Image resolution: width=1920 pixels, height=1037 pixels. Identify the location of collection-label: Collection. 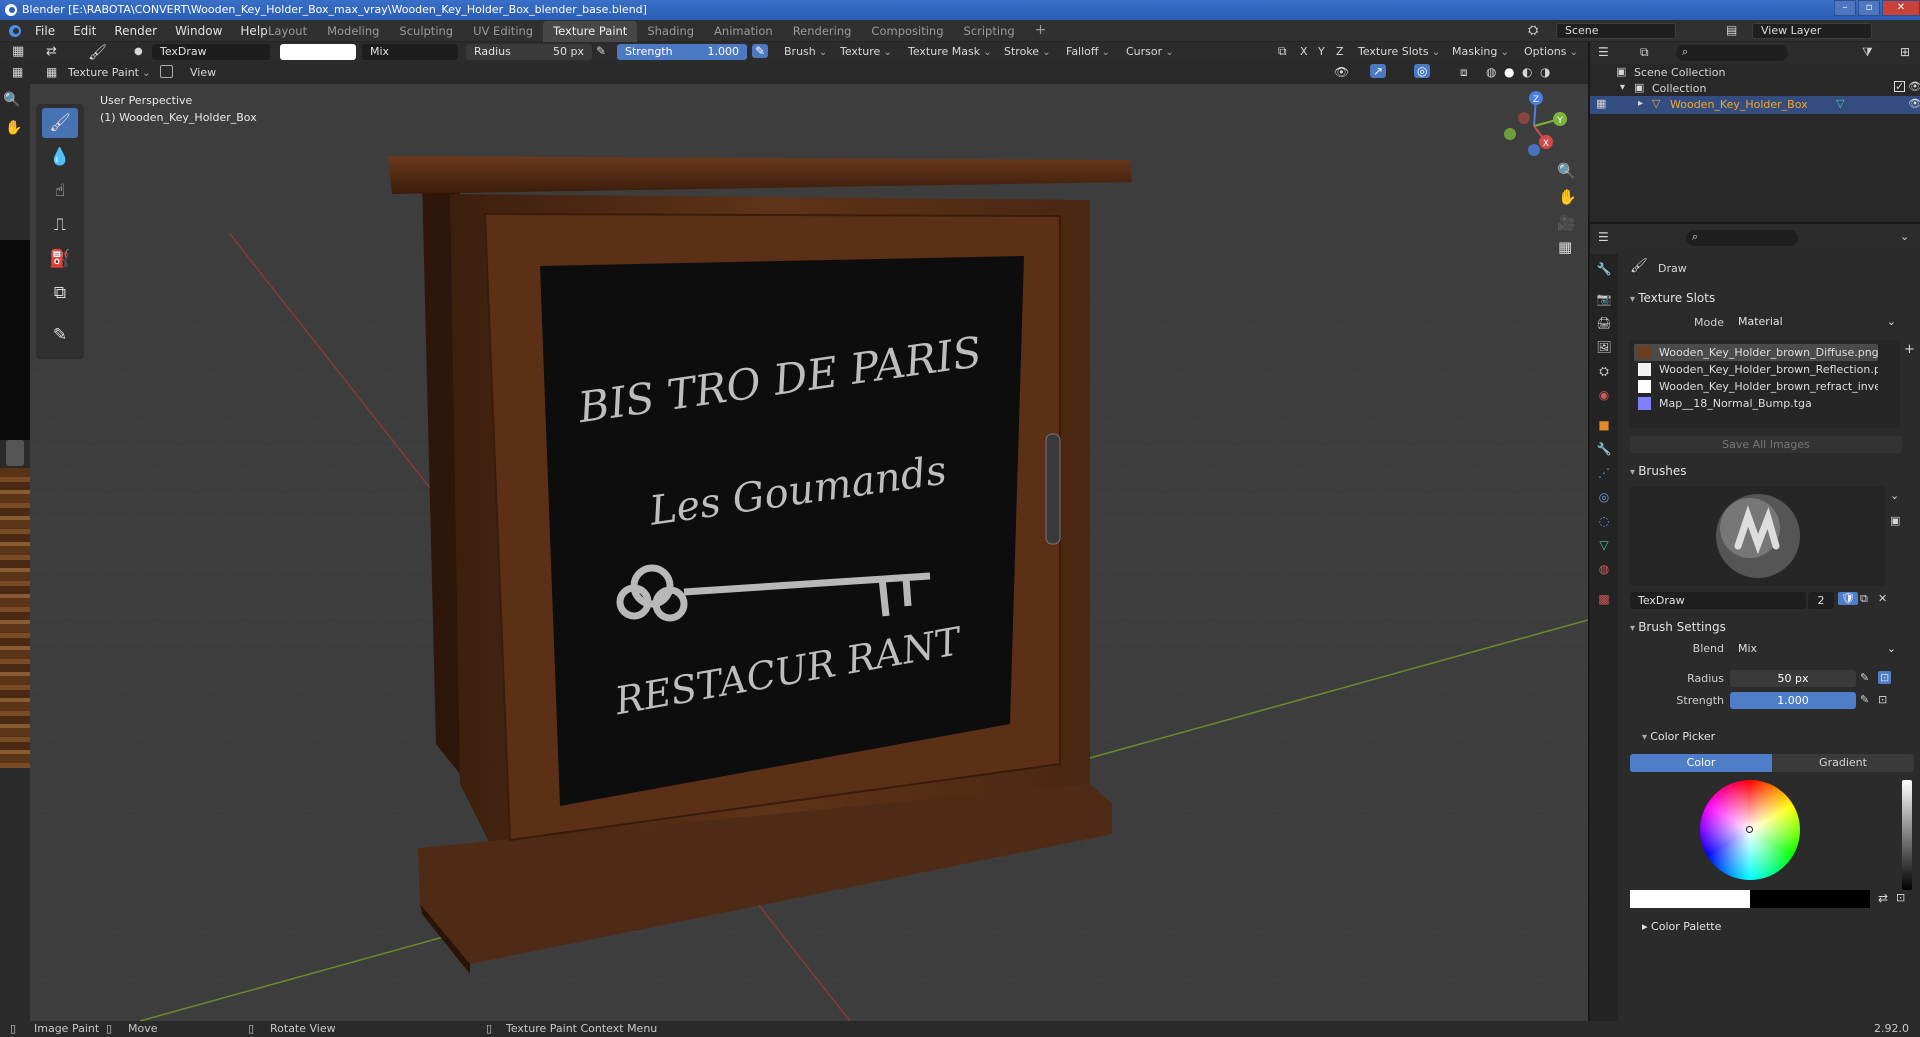
(1679, 88).